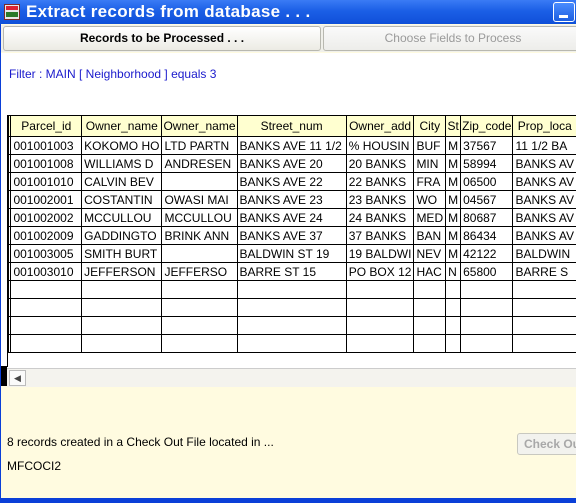  Describe the element at coordinates (487, 145) in the screenshot. I see `table-cell: 37567` at that location.